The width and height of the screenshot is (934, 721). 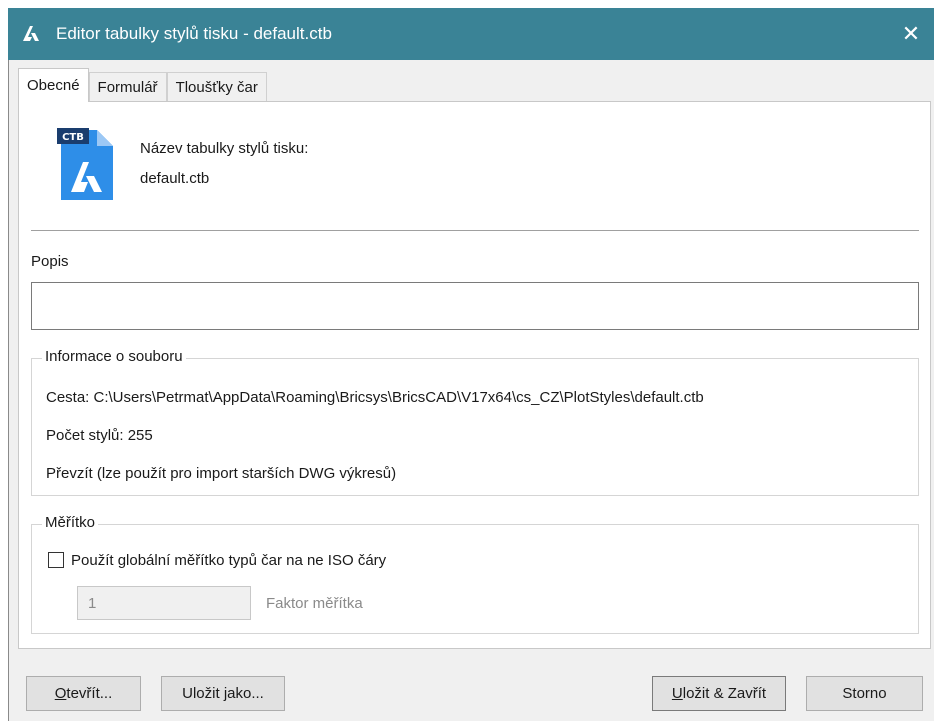 What do you see at coordinates (56, 560) in the screenshot?
I see `global-scale-checkbox` at bounding box center [56, 560].